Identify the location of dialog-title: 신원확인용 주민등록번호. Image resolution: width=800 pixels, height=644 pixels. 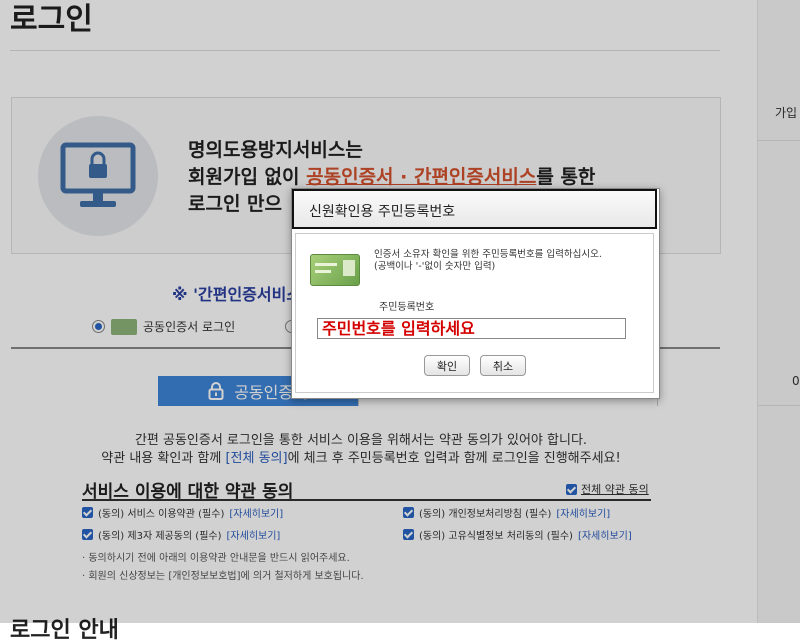
(382, 212).